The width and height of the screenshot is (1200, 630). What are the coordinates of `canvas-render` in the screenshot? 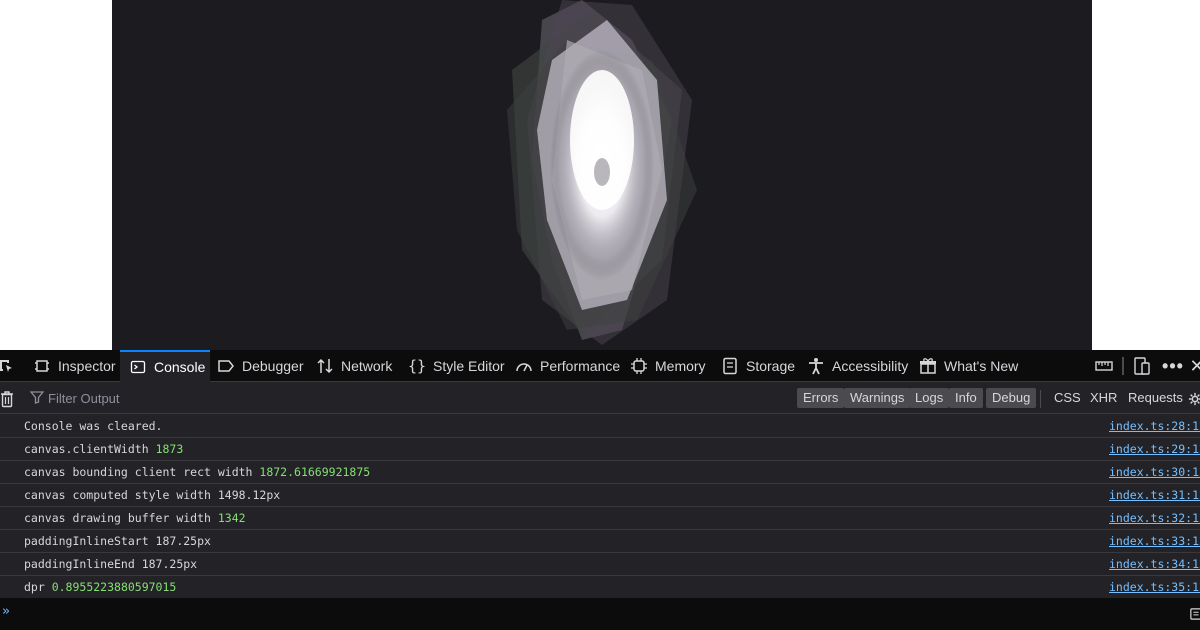 It's located at (602, 172).